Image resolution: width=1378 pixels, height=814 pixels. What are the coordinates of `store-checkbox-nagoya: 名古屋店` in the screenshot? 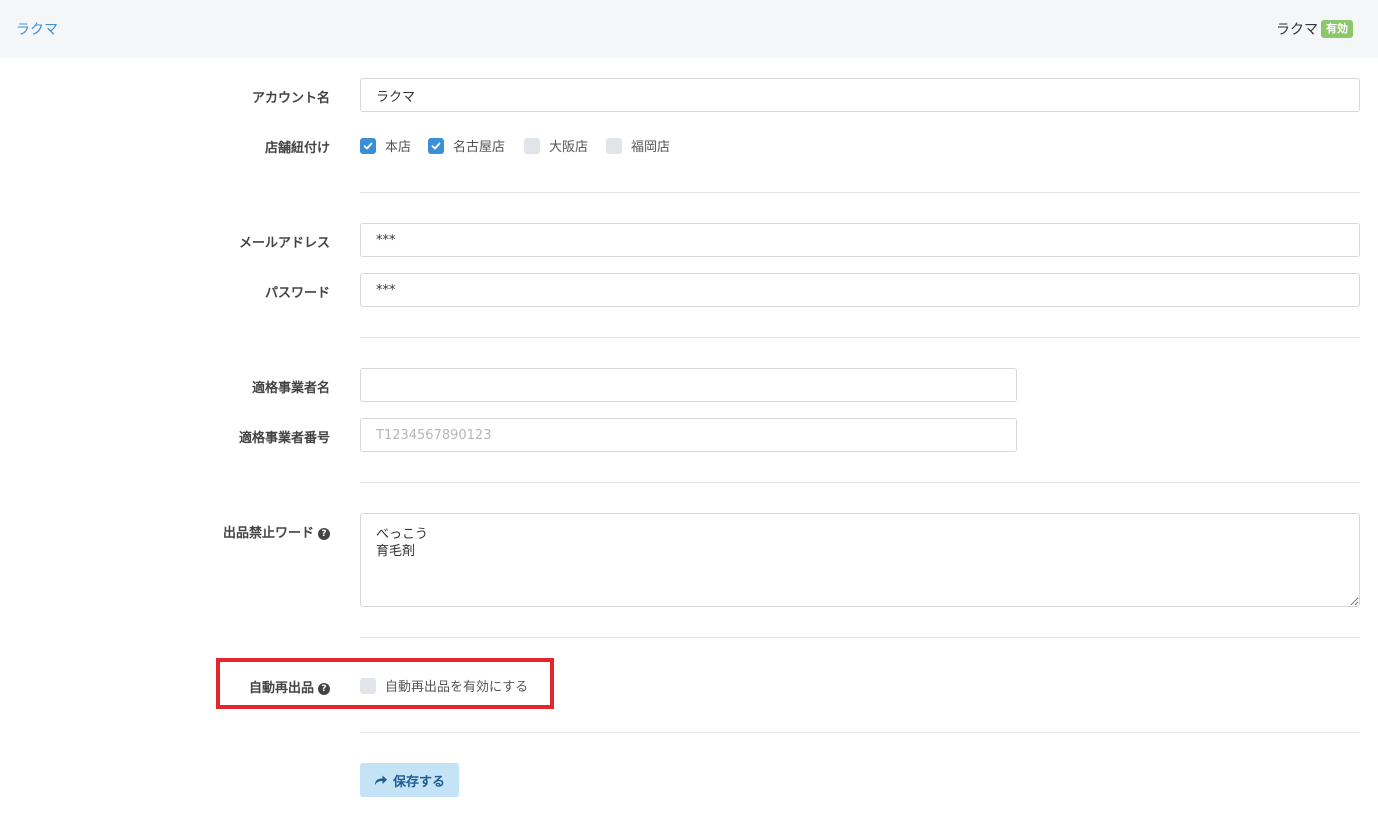 It's located at (466, 145).